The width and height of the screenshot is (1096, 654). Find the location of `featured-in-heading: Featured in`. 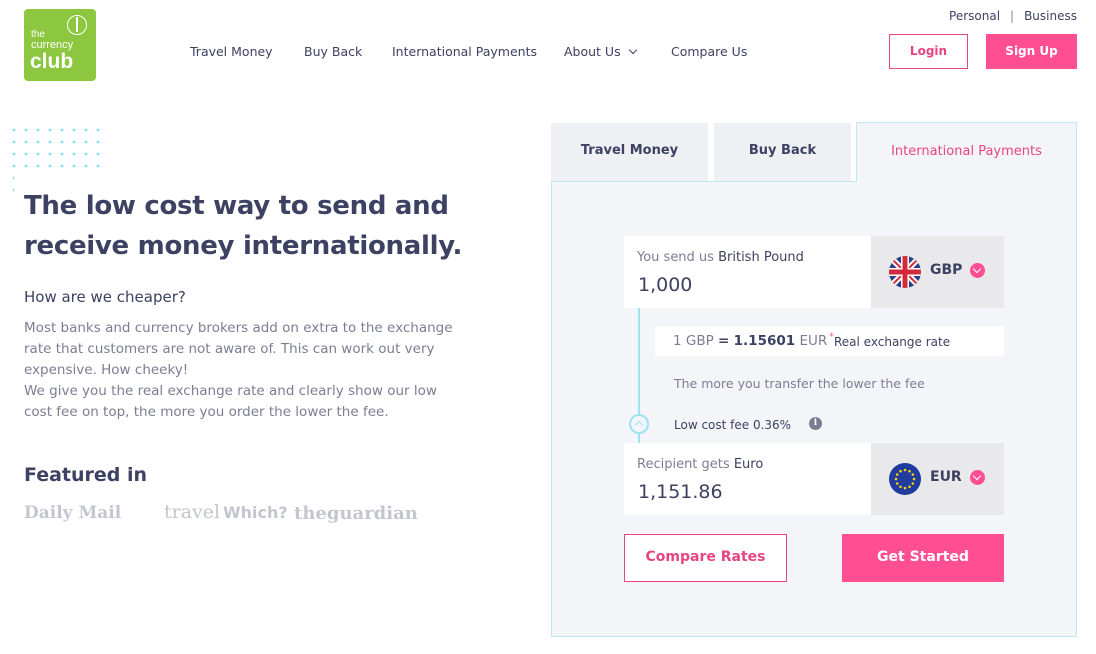

featured-in-heading: Featured in is located at coordinates (86, 475).